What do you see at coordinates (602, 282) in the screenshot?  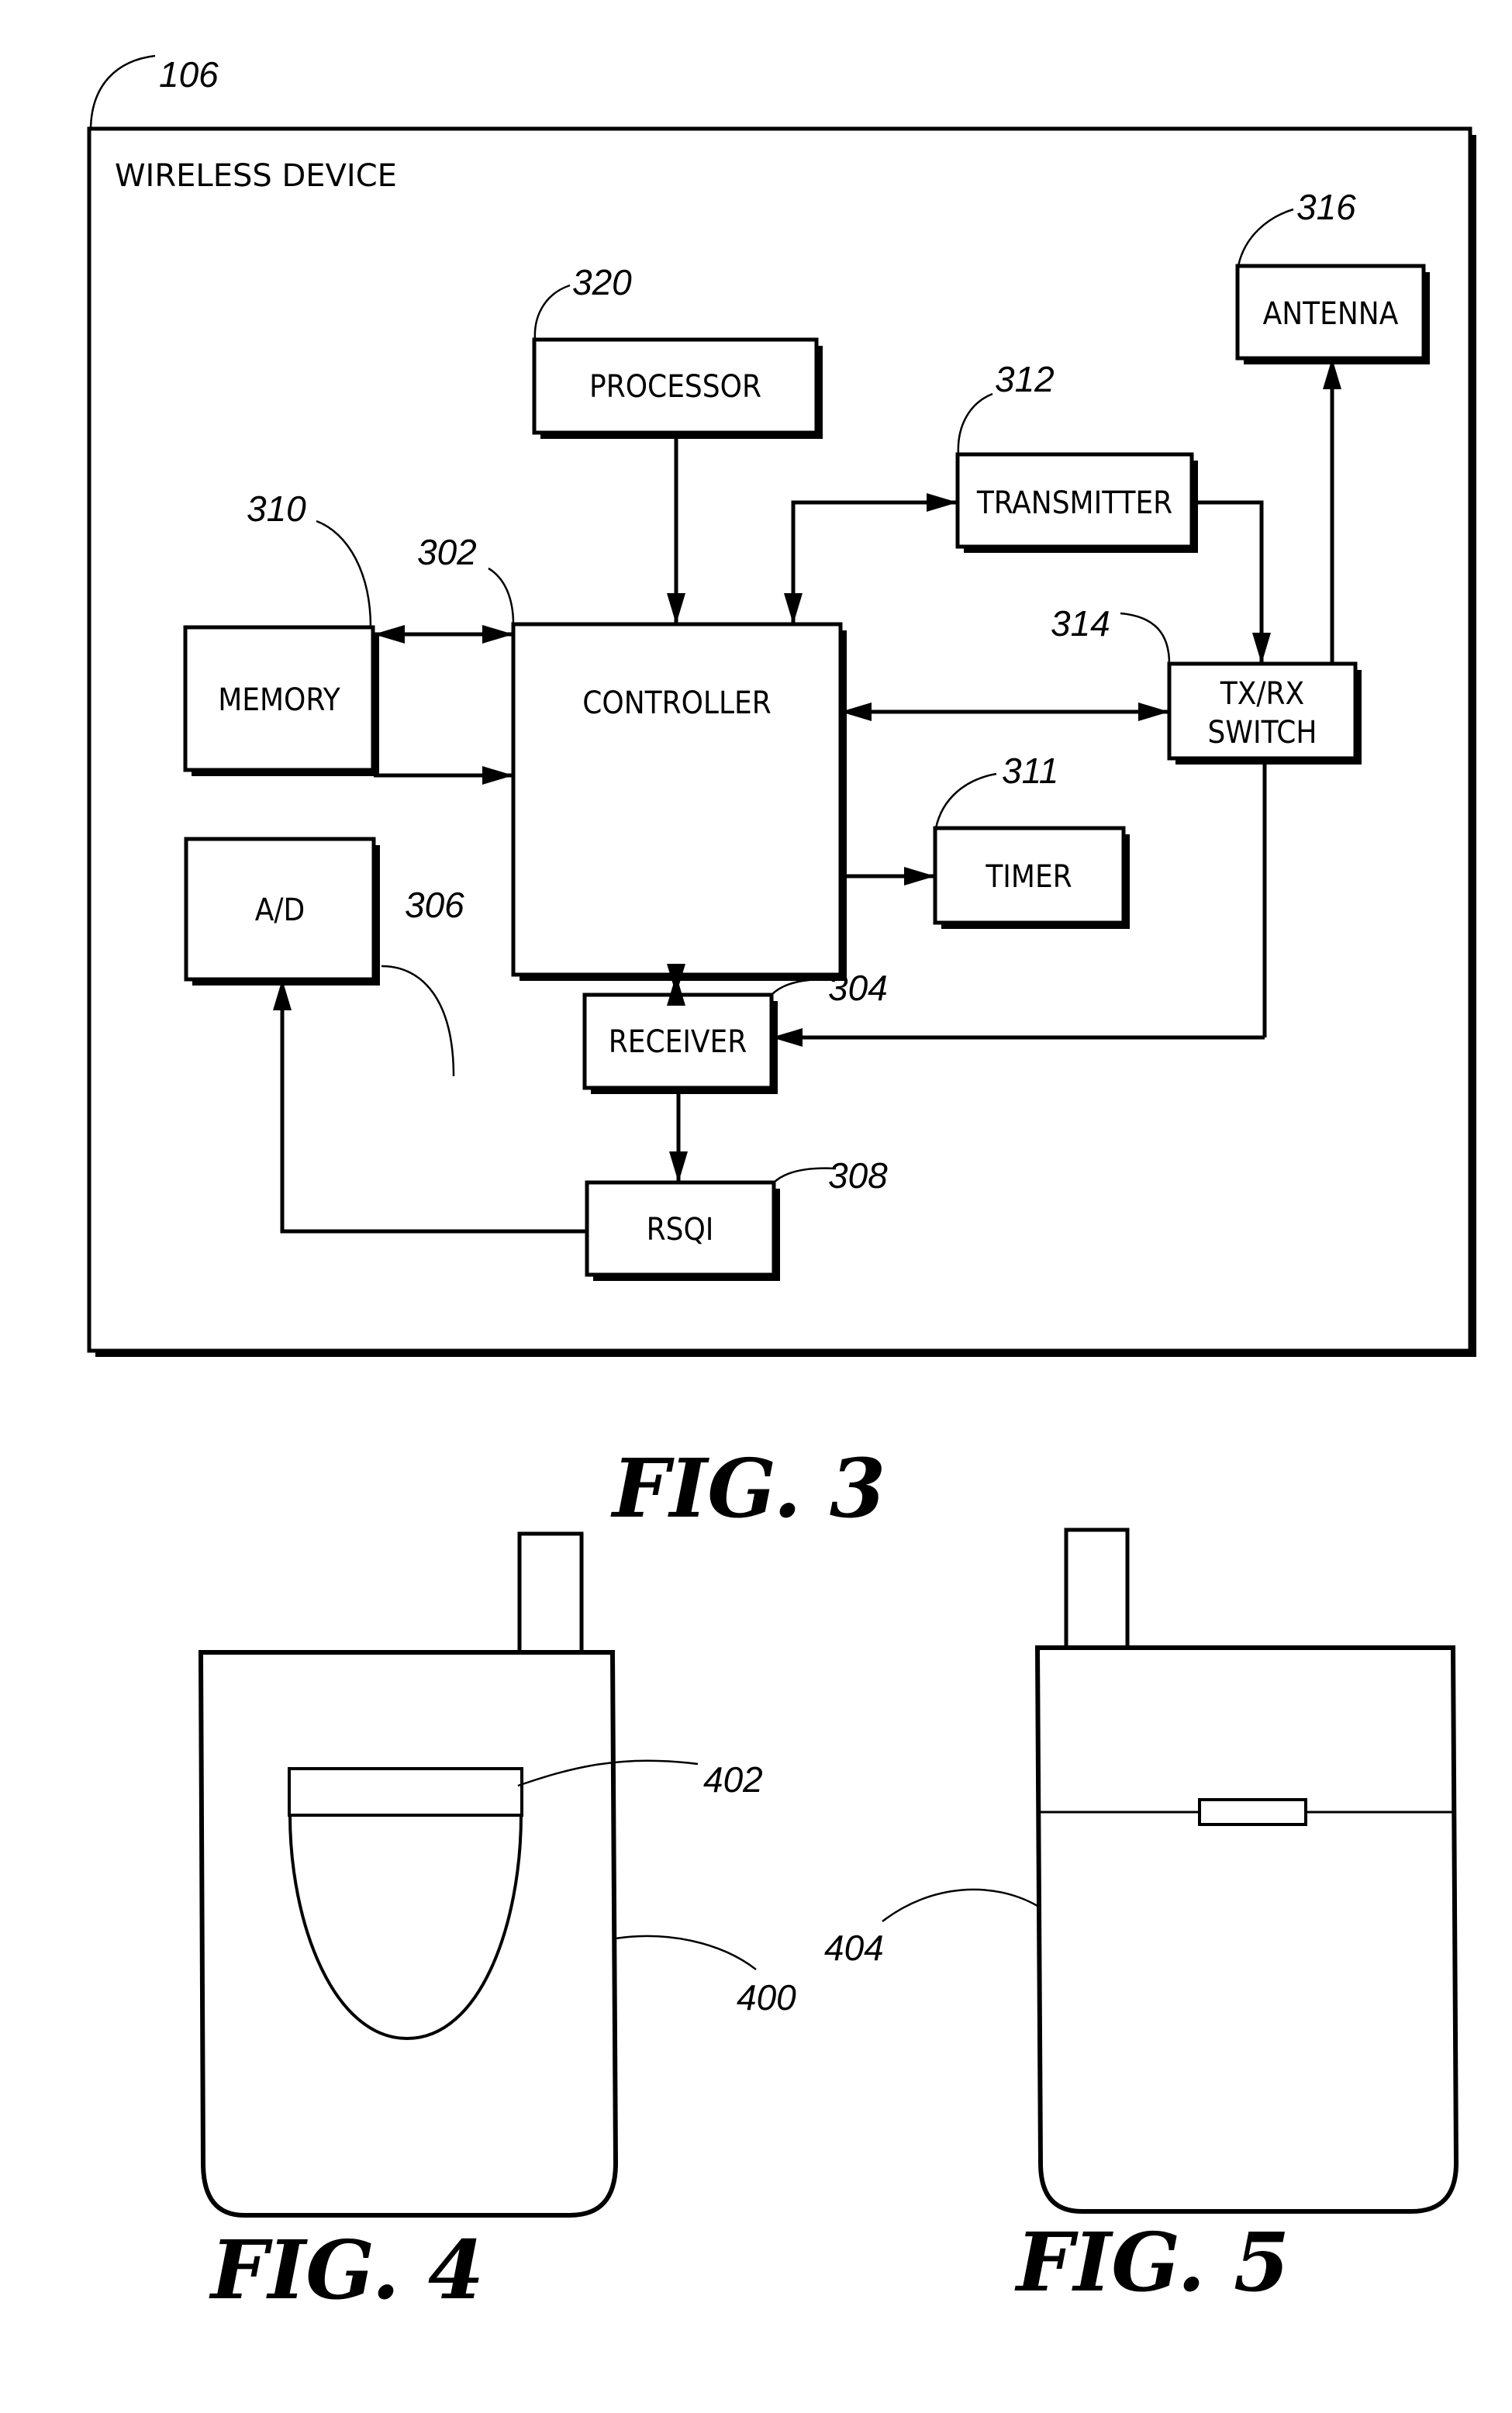 I see `ref-320: 320` at bounding box center [602, 282].